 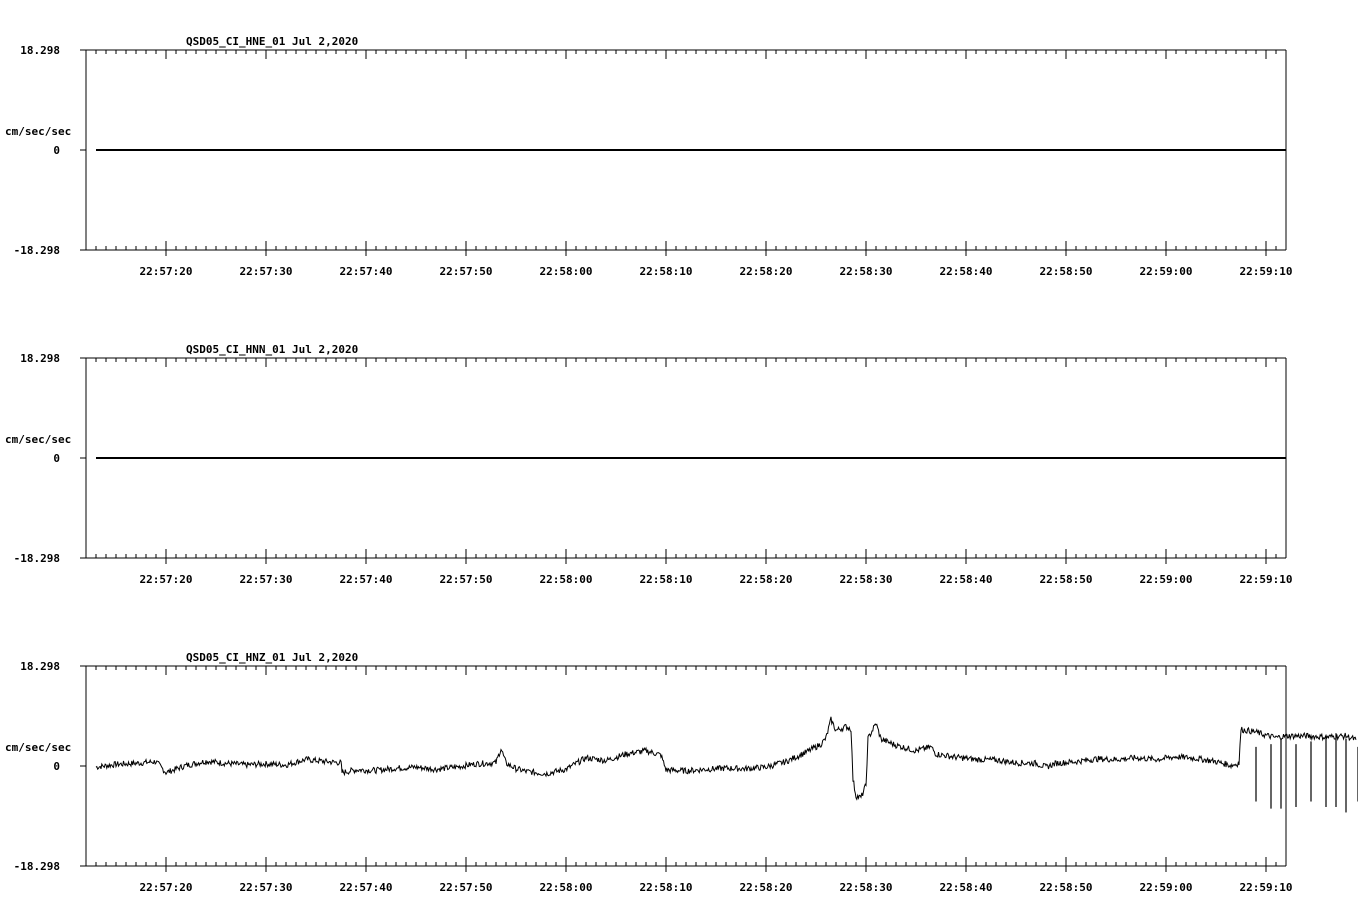 What do you see at coordinates (272, 349) in the screenshot?
I see `chart-title: QSD05_CI_HNN_01 Jul 2,2020` at bounding box center [272, 349].